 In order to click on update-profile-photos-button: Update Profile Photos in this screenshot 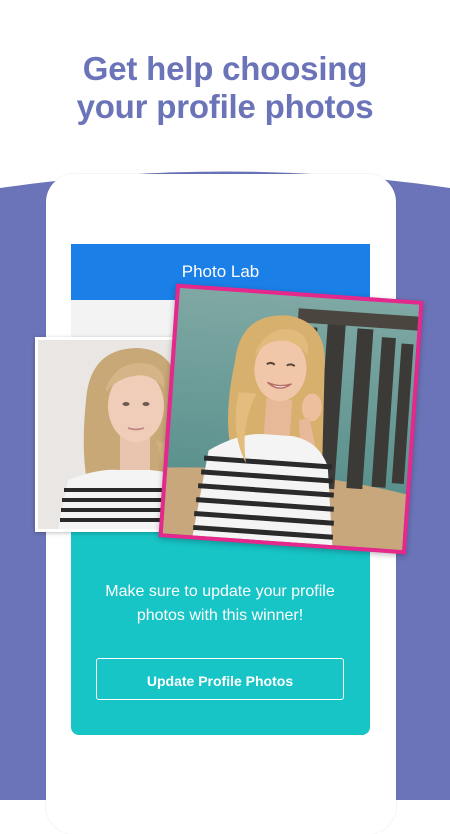, I will do `click(220, 679)`.